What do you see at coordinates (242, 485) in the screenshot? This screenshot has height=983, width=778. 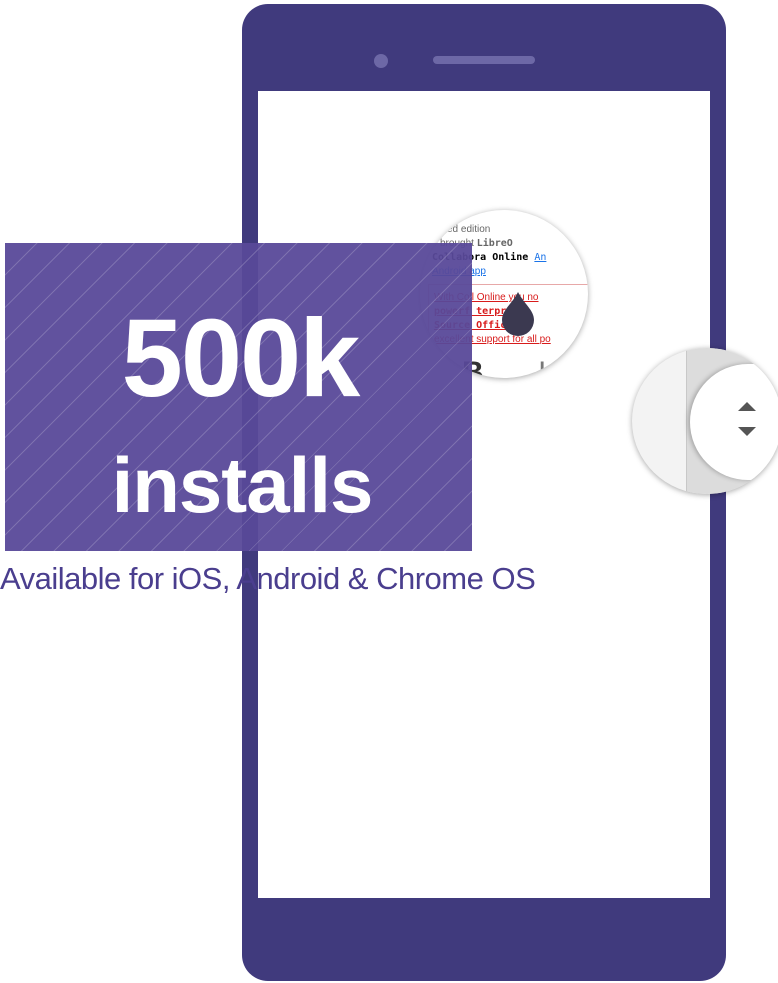 I see `installs-label: installs` at bounding box center [242, 485].